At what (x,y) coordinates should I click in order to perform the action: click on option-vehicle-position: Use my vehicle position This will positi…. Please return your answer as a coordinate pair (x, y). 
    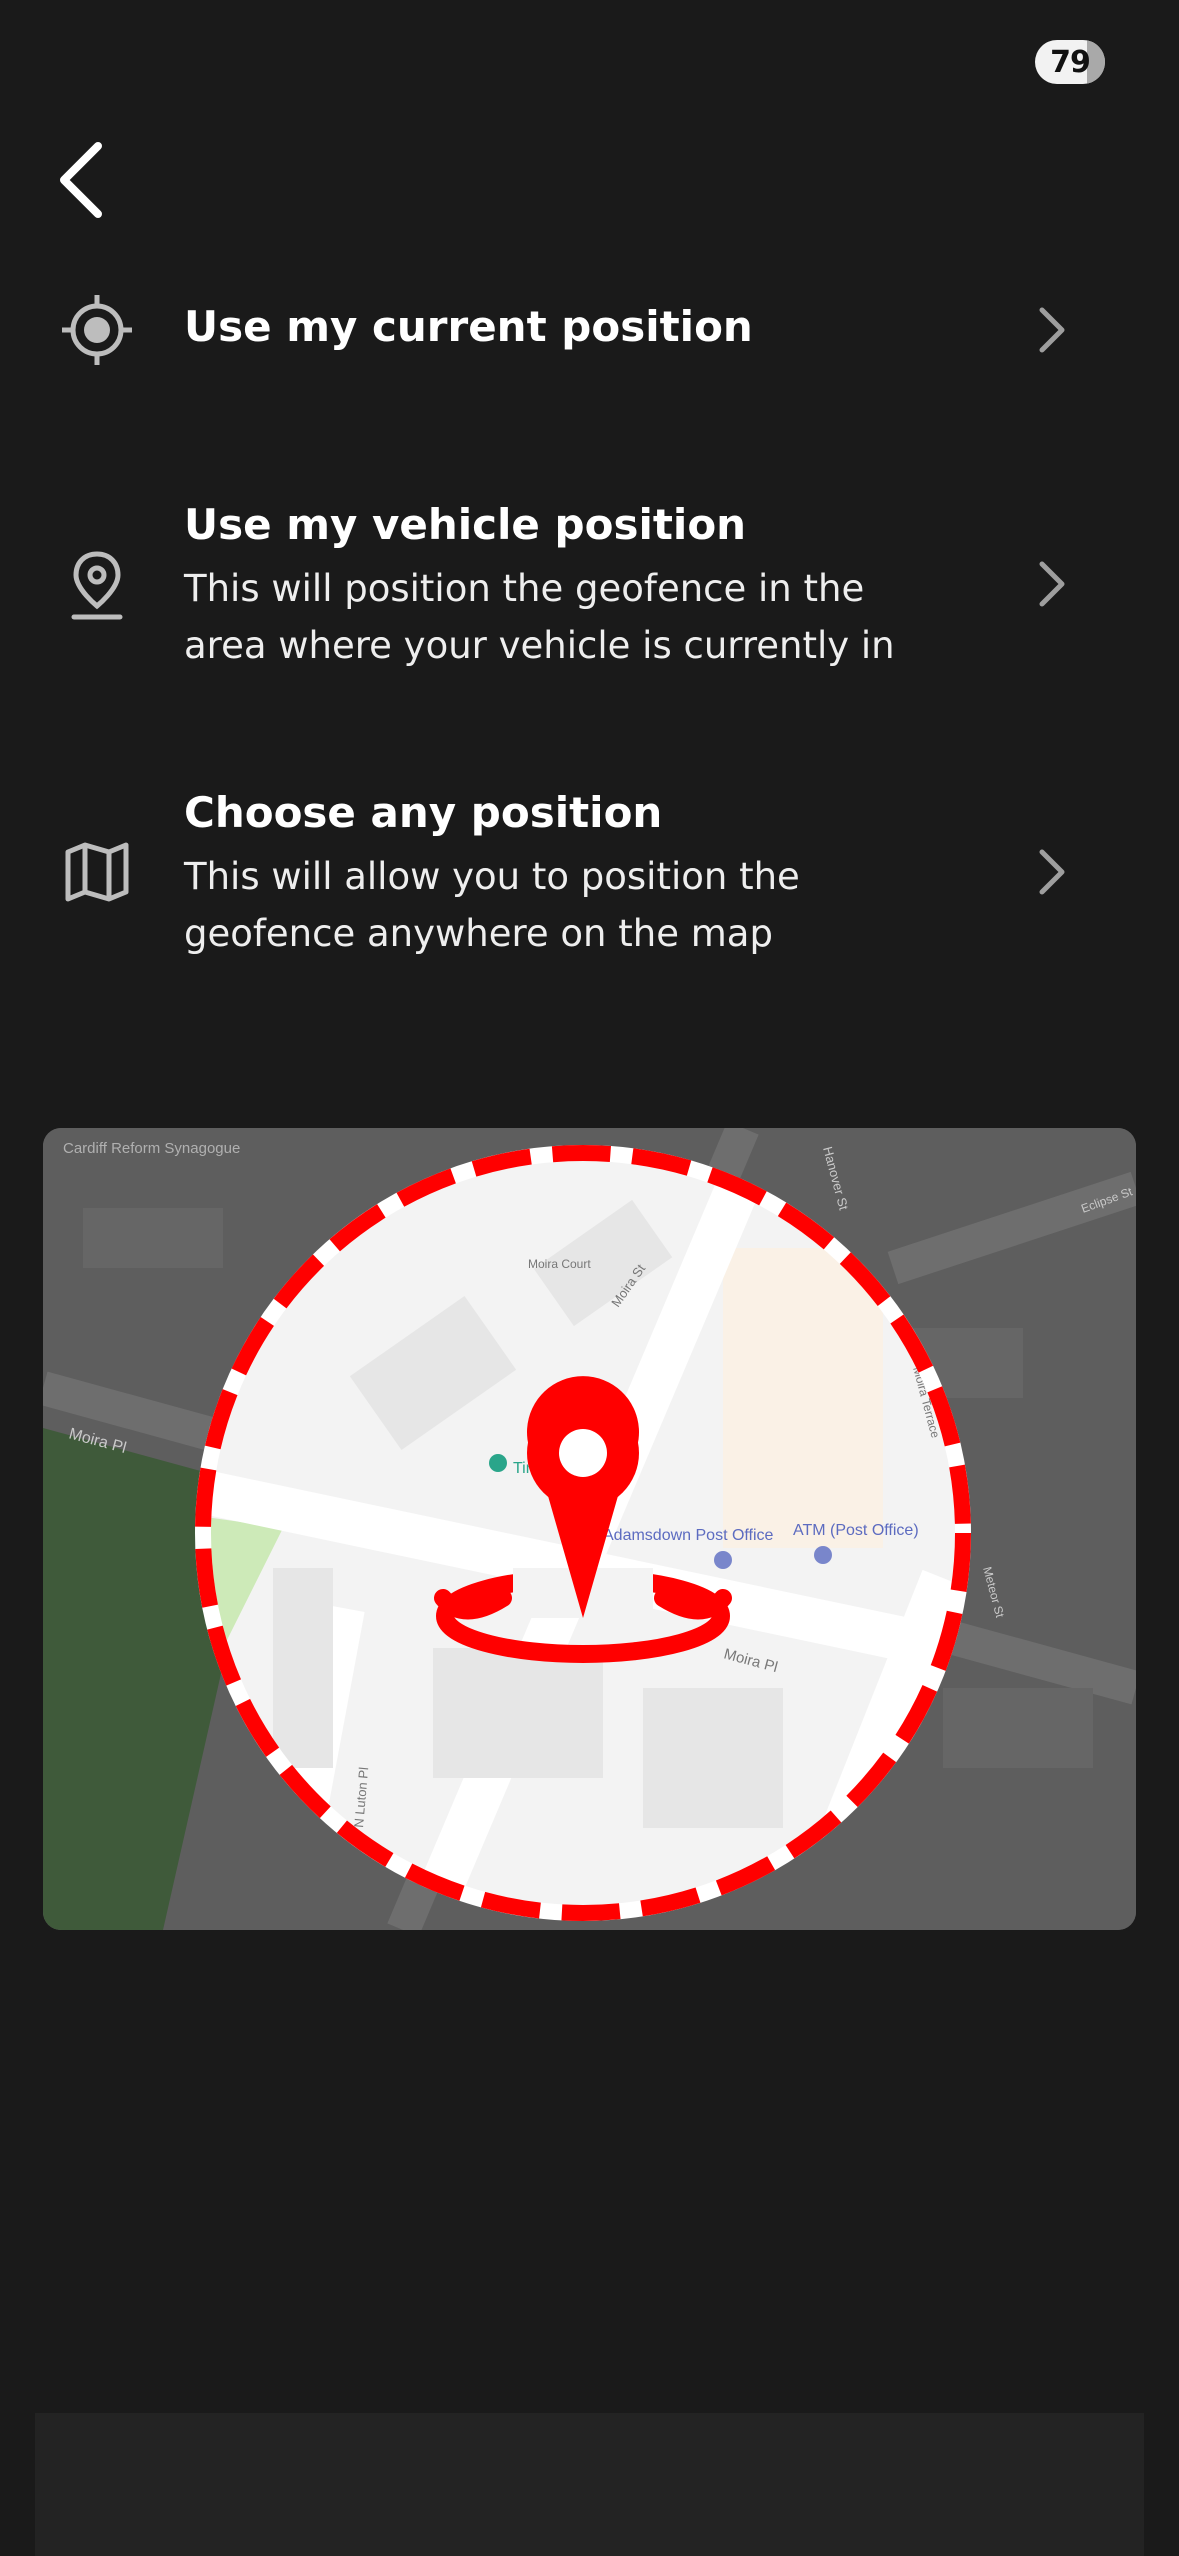
    Looking at the image, I should click on (589, 585).